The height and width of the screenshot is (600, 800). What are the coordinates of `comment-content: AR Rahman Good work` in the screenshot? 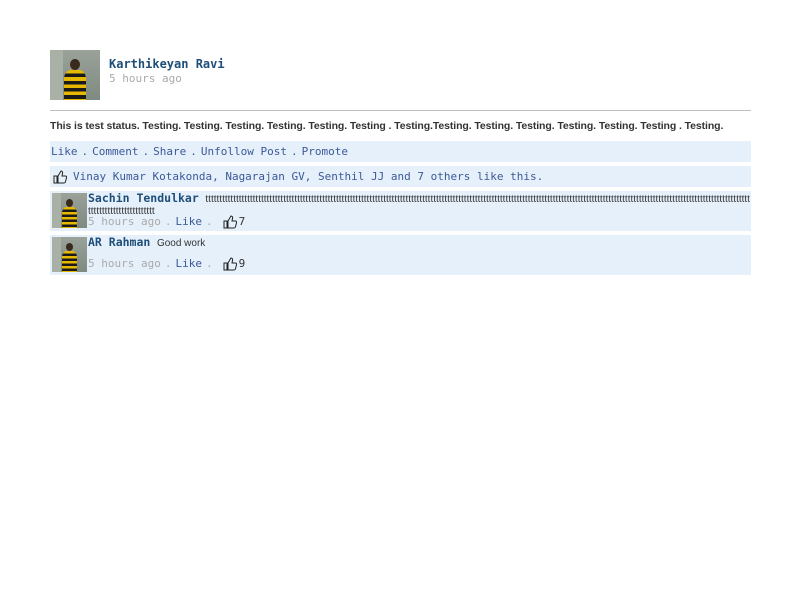 It's located at (419, 243).